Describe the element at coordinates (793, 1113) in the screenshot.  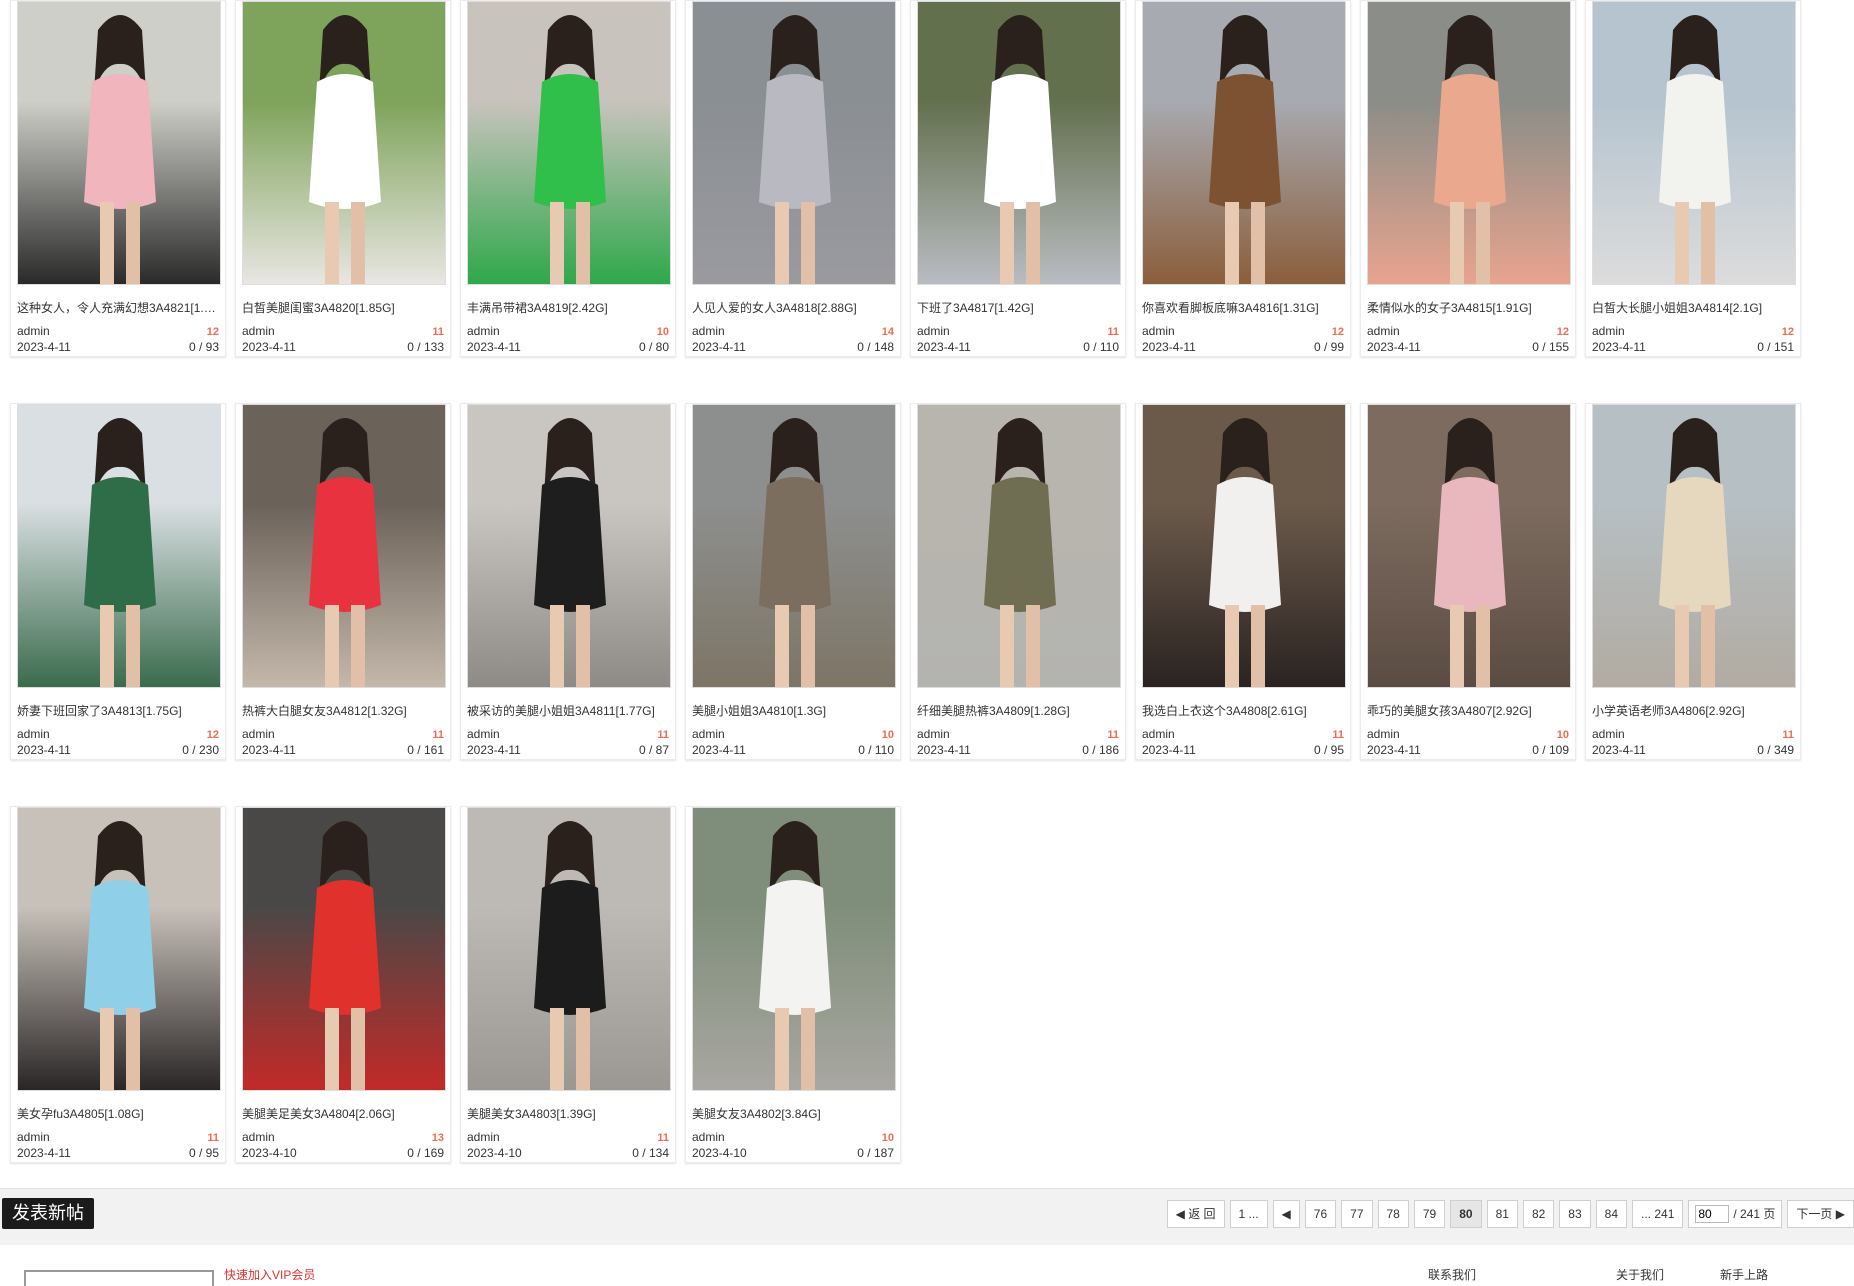
I see `thread-title: 美腿女友3A4802[3.84G]` at that location.